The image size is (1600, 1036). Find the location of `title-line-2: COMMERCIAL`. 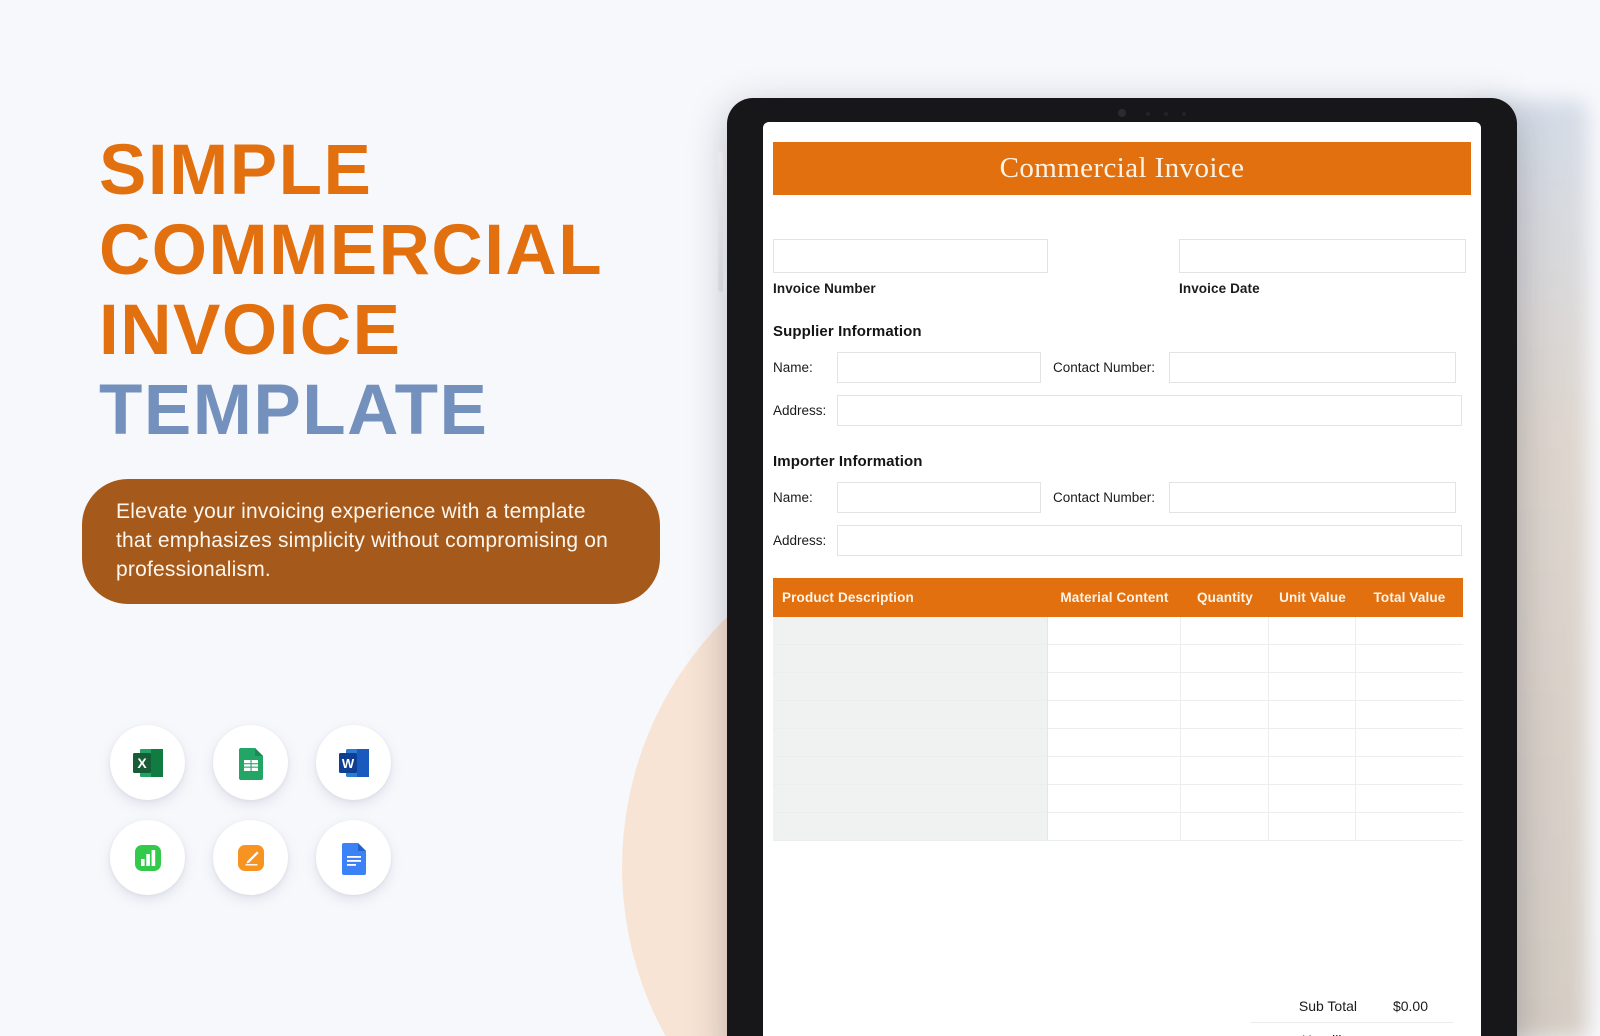

title-line-2: COMMERCIAL is located at coordinates (351, 250).